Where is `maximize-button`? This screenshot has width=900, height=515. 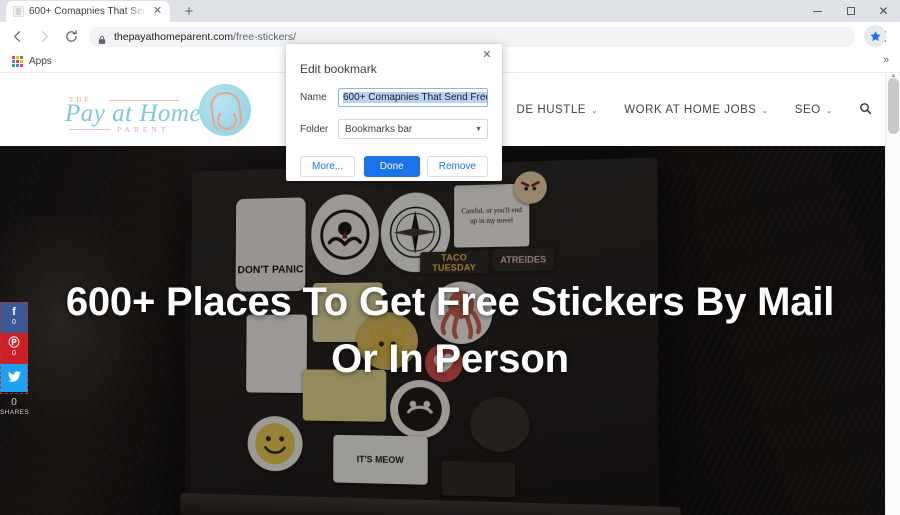 maximize-button is located at coordinates (850, 11).